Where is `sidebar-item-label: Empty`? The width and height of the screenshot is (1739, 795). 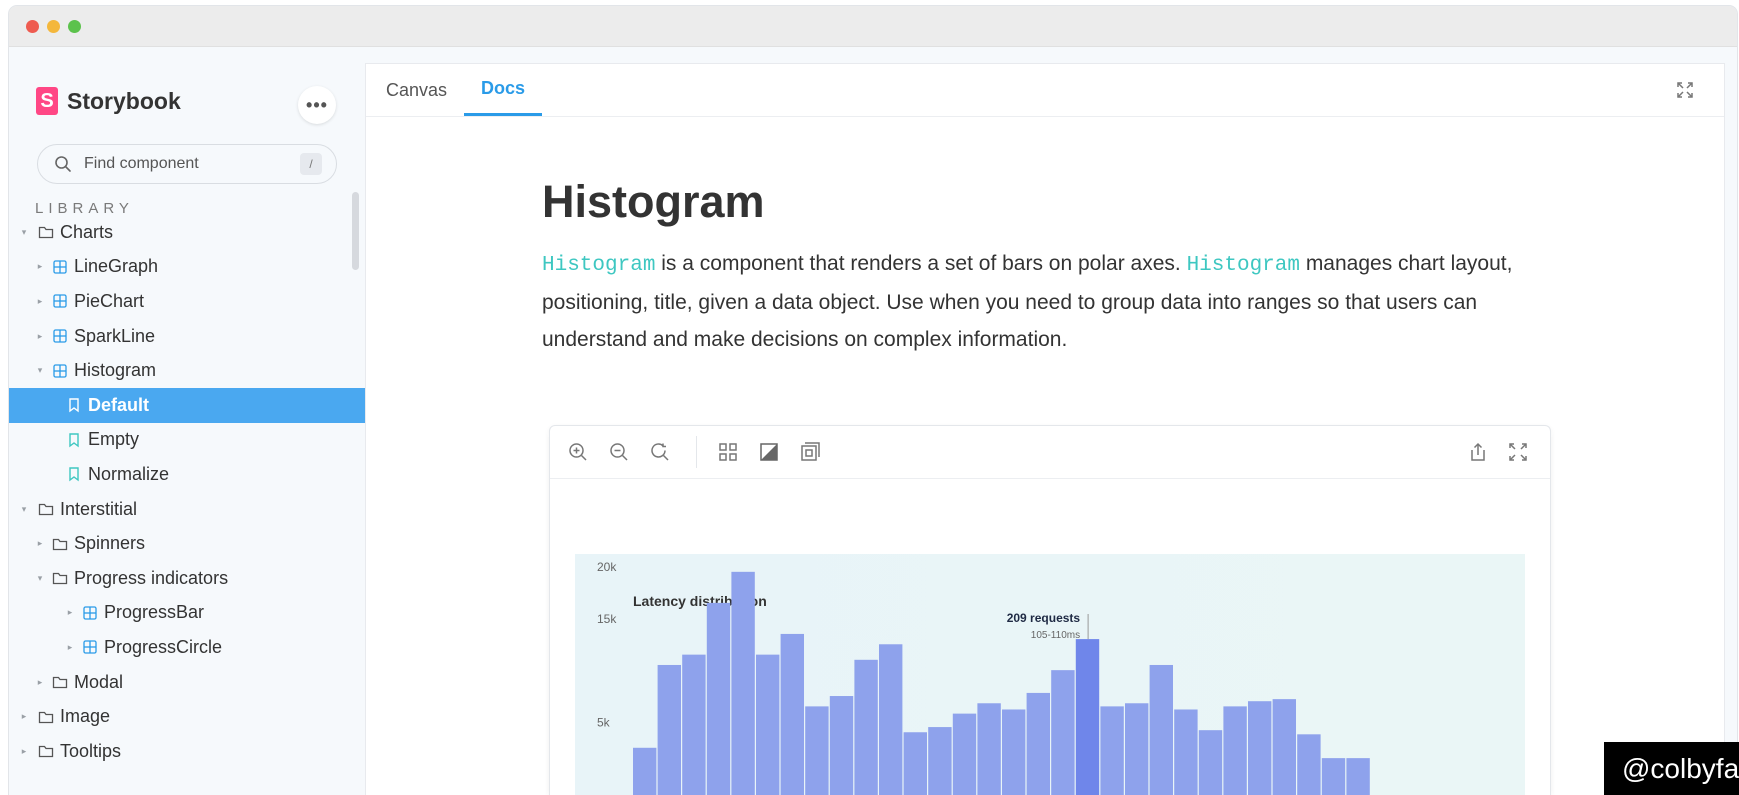 sidebar-item-label: Empty is located at coordinates (114, 439).